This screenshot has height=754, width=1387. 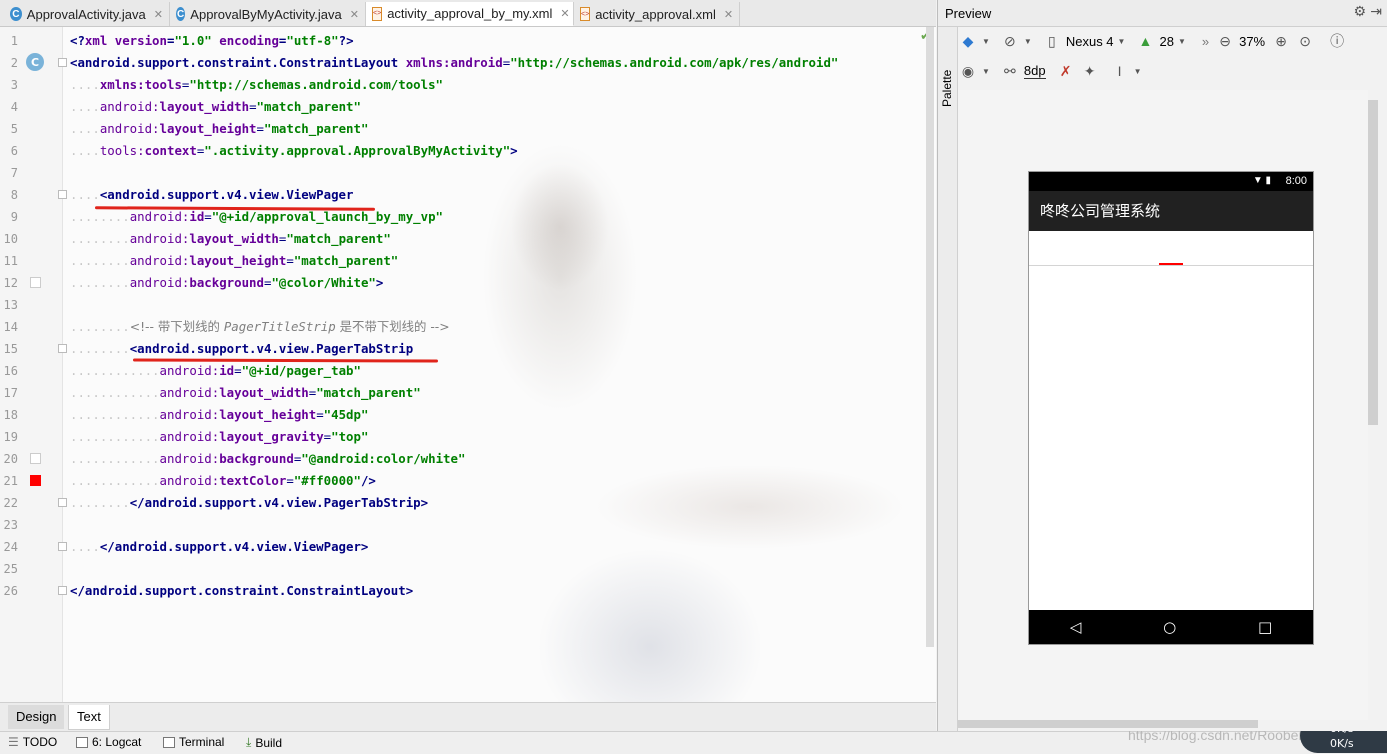 I want to click on autoconnect-icon: ⚯, so click(x=1010, y=71).